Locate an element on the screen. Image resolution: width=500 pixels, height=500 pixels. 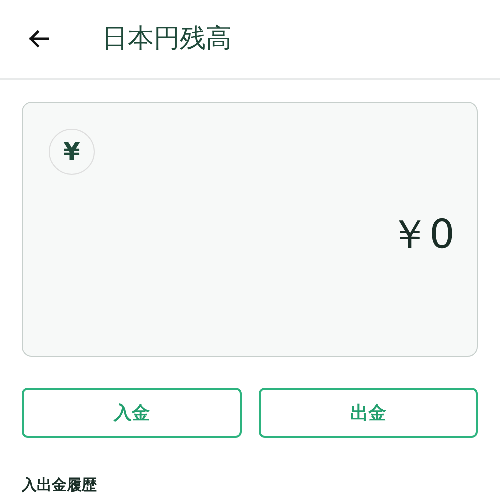
withdraw-button: 出金 is located at coordinates (368, 413).